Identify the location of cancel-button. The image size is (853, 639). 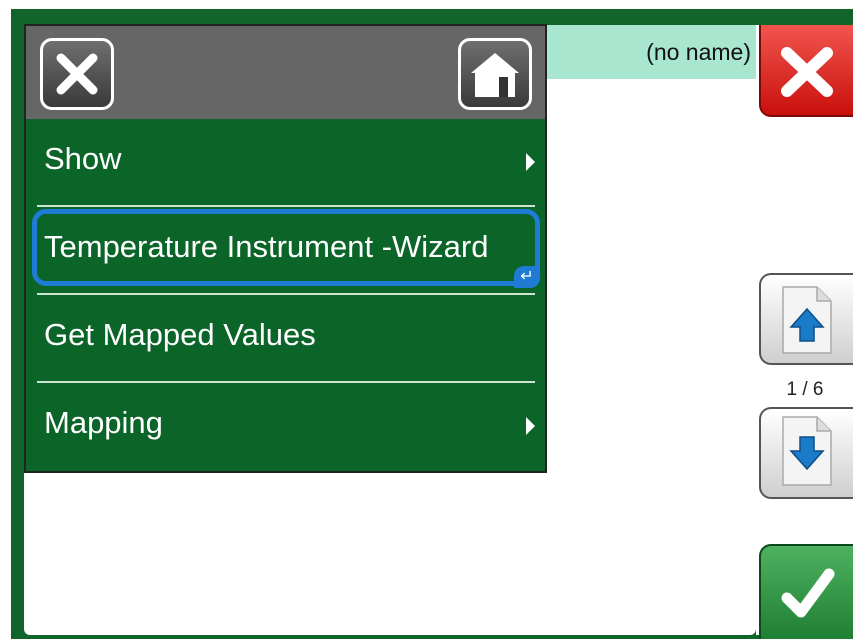
(806, 71).